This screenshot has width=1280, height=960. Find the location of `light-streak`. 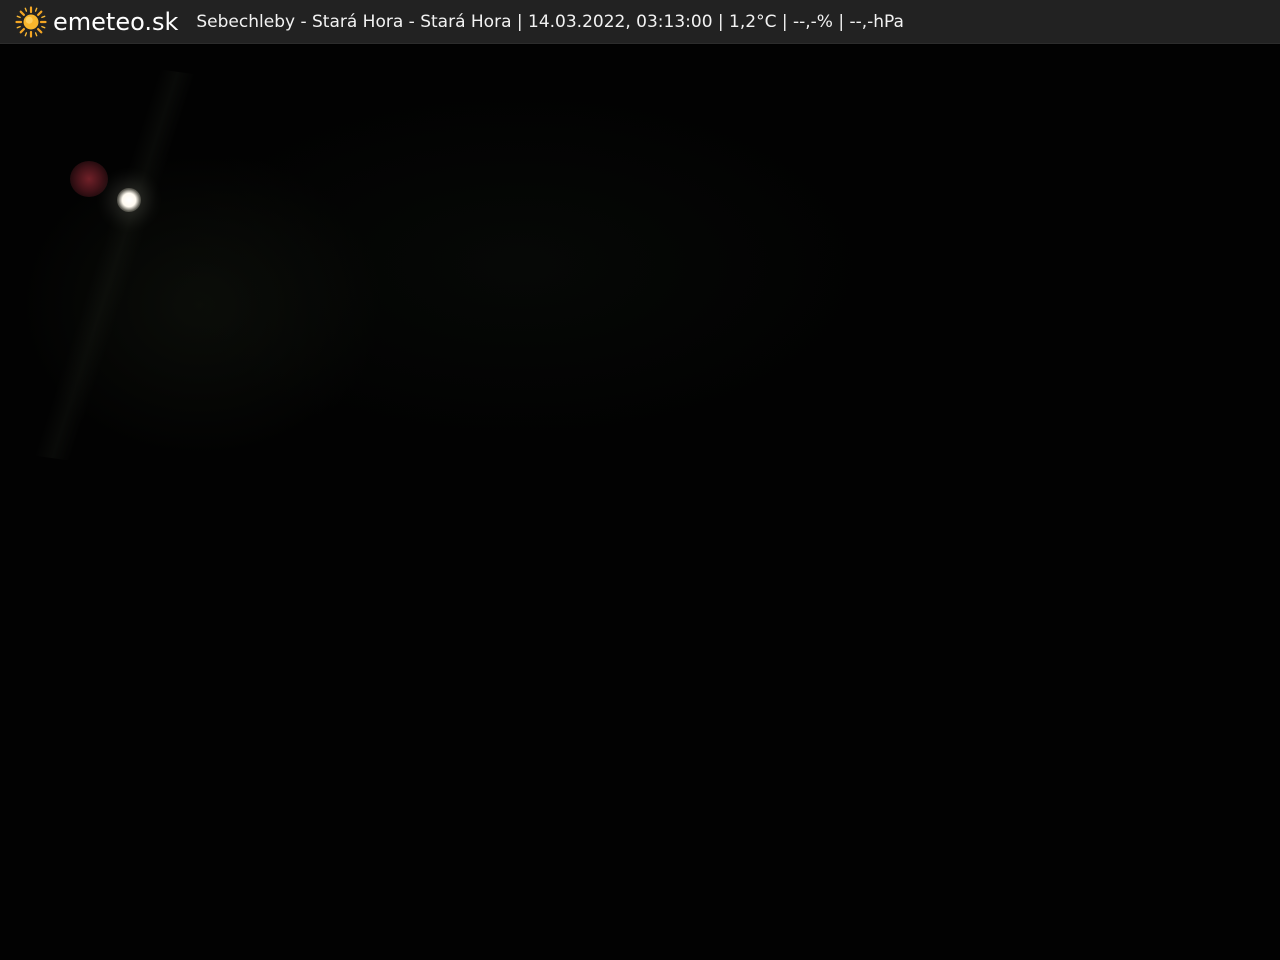

light-streak is located at coordinates (115, 265).